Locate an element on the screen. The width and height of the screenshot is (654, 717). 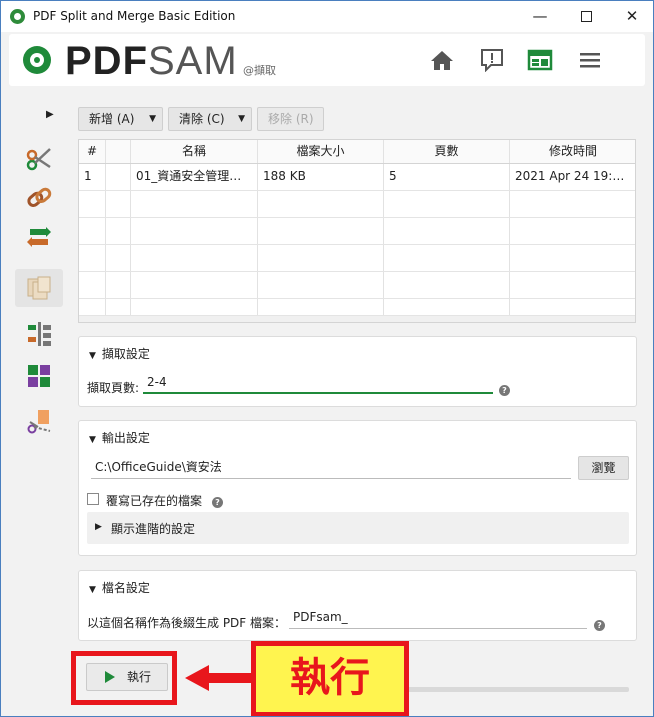
table-scrollbar is located at coordinates (357, 319).